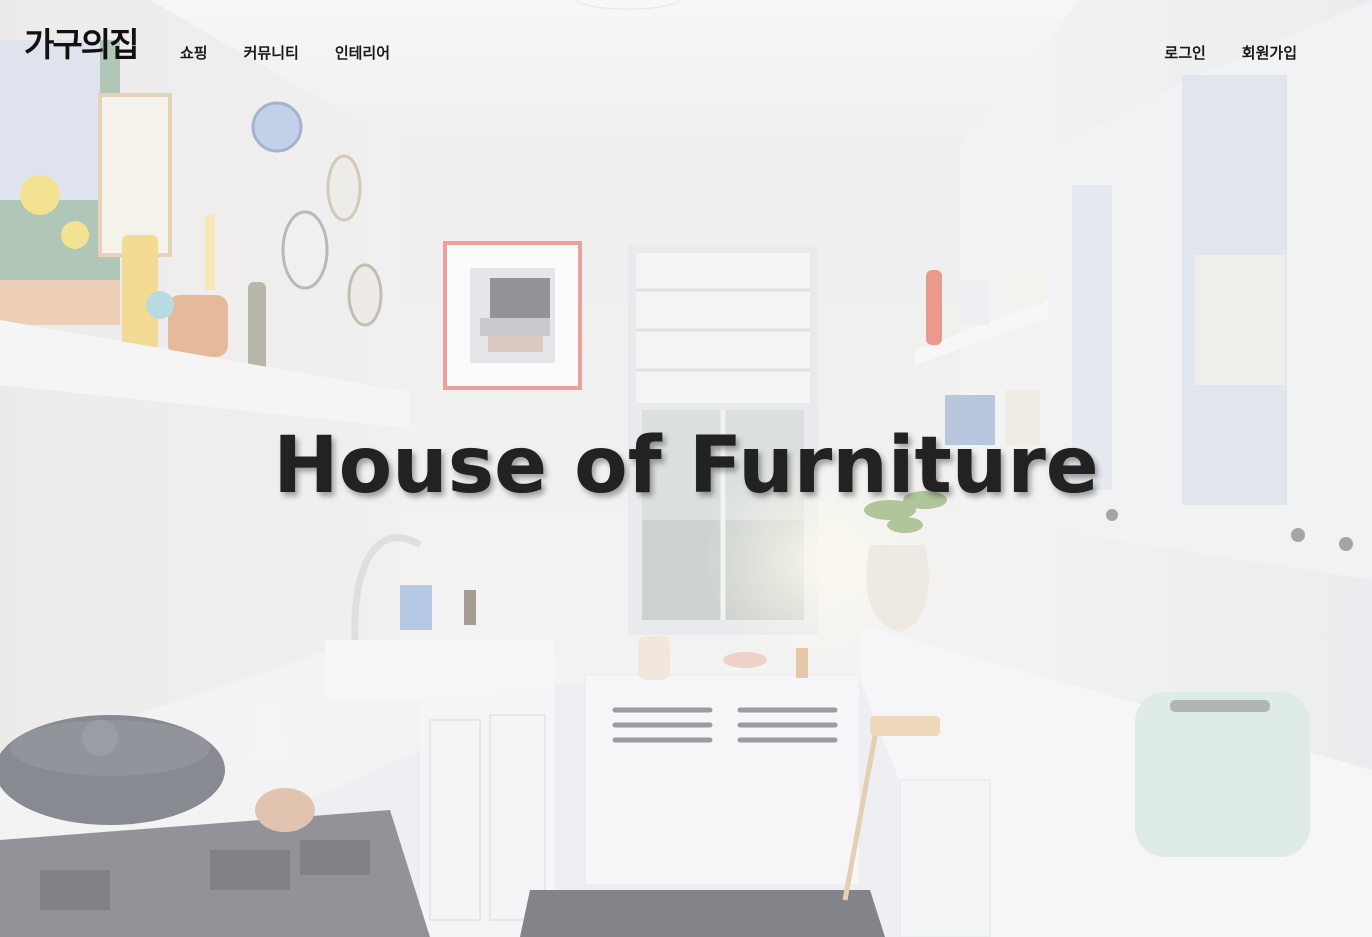 This screenshot has width=1372, height=937. I want to click on main-nav: 쇼핑 커뮤니티 인테리어, so click(285, 53).